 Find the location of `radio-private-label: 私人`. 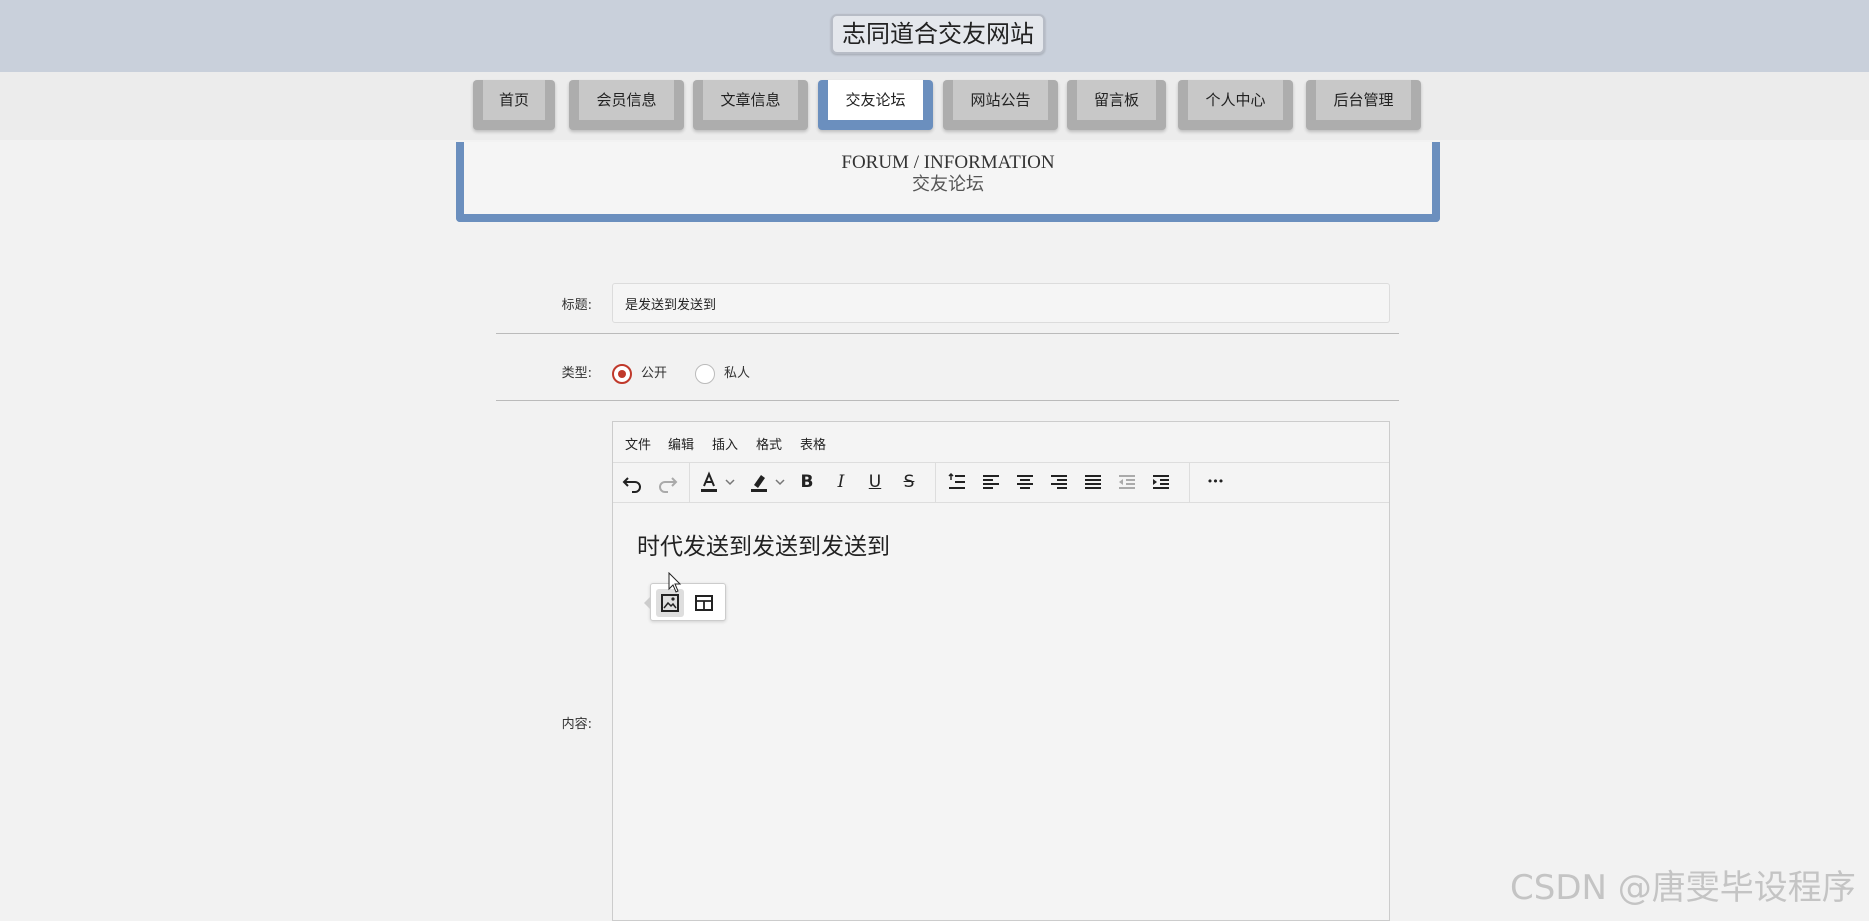

radio-private-label: 私人 is located at coordinates (737, 374).